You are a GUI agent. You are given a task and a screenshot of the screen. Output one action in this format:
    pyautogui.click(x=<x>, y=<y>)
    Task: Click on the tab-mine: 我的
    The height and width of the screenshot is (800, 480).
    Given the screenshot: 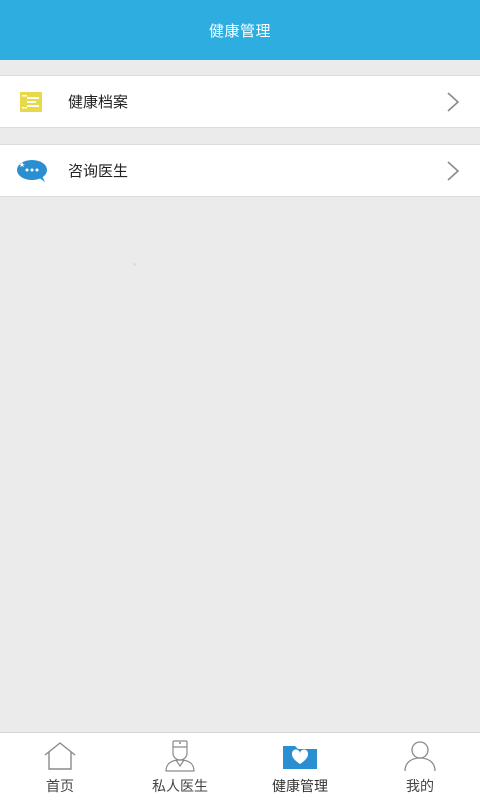 What is the action you would take?
    pyautogui.click(x=420, y=766)
    